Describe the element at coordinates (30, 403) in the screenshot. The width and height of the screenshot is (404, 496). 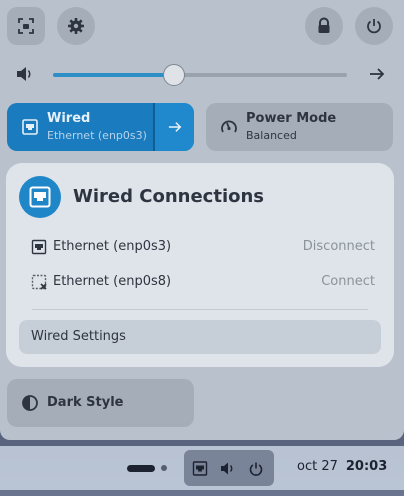
I see `contrast-icon` at that location.